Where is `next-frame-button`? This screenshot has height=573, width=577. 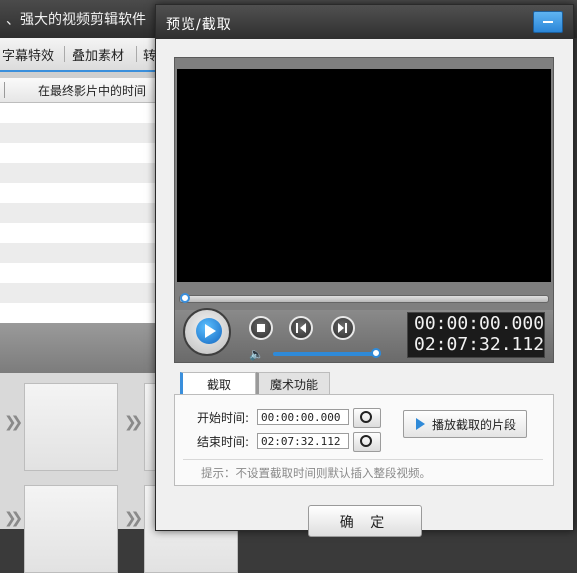 next-frame-button is located at coordinates (343, 328).